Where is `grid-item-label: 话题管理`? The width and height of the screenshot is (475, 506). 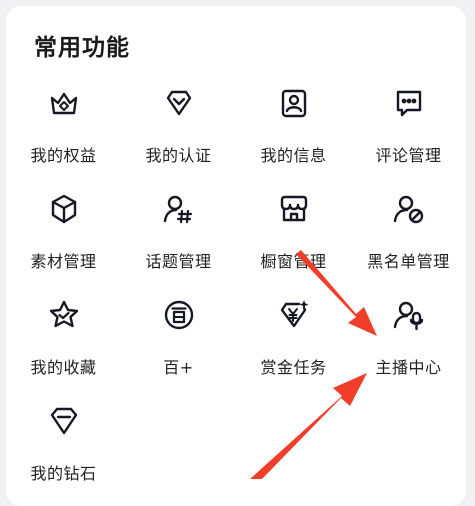 grid-item-label: 话题管理 is located at coordinates (178, 261).